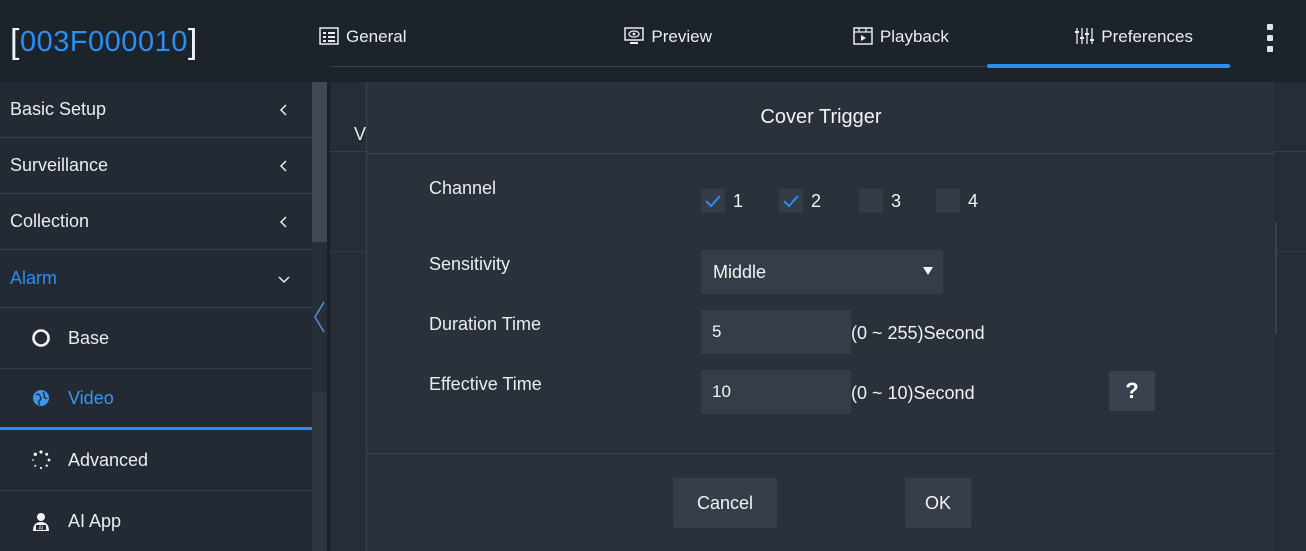 This screenshot has height=551, width=1306. I want to click on sidebar-item-label: Surveillance, so click(59, 165).